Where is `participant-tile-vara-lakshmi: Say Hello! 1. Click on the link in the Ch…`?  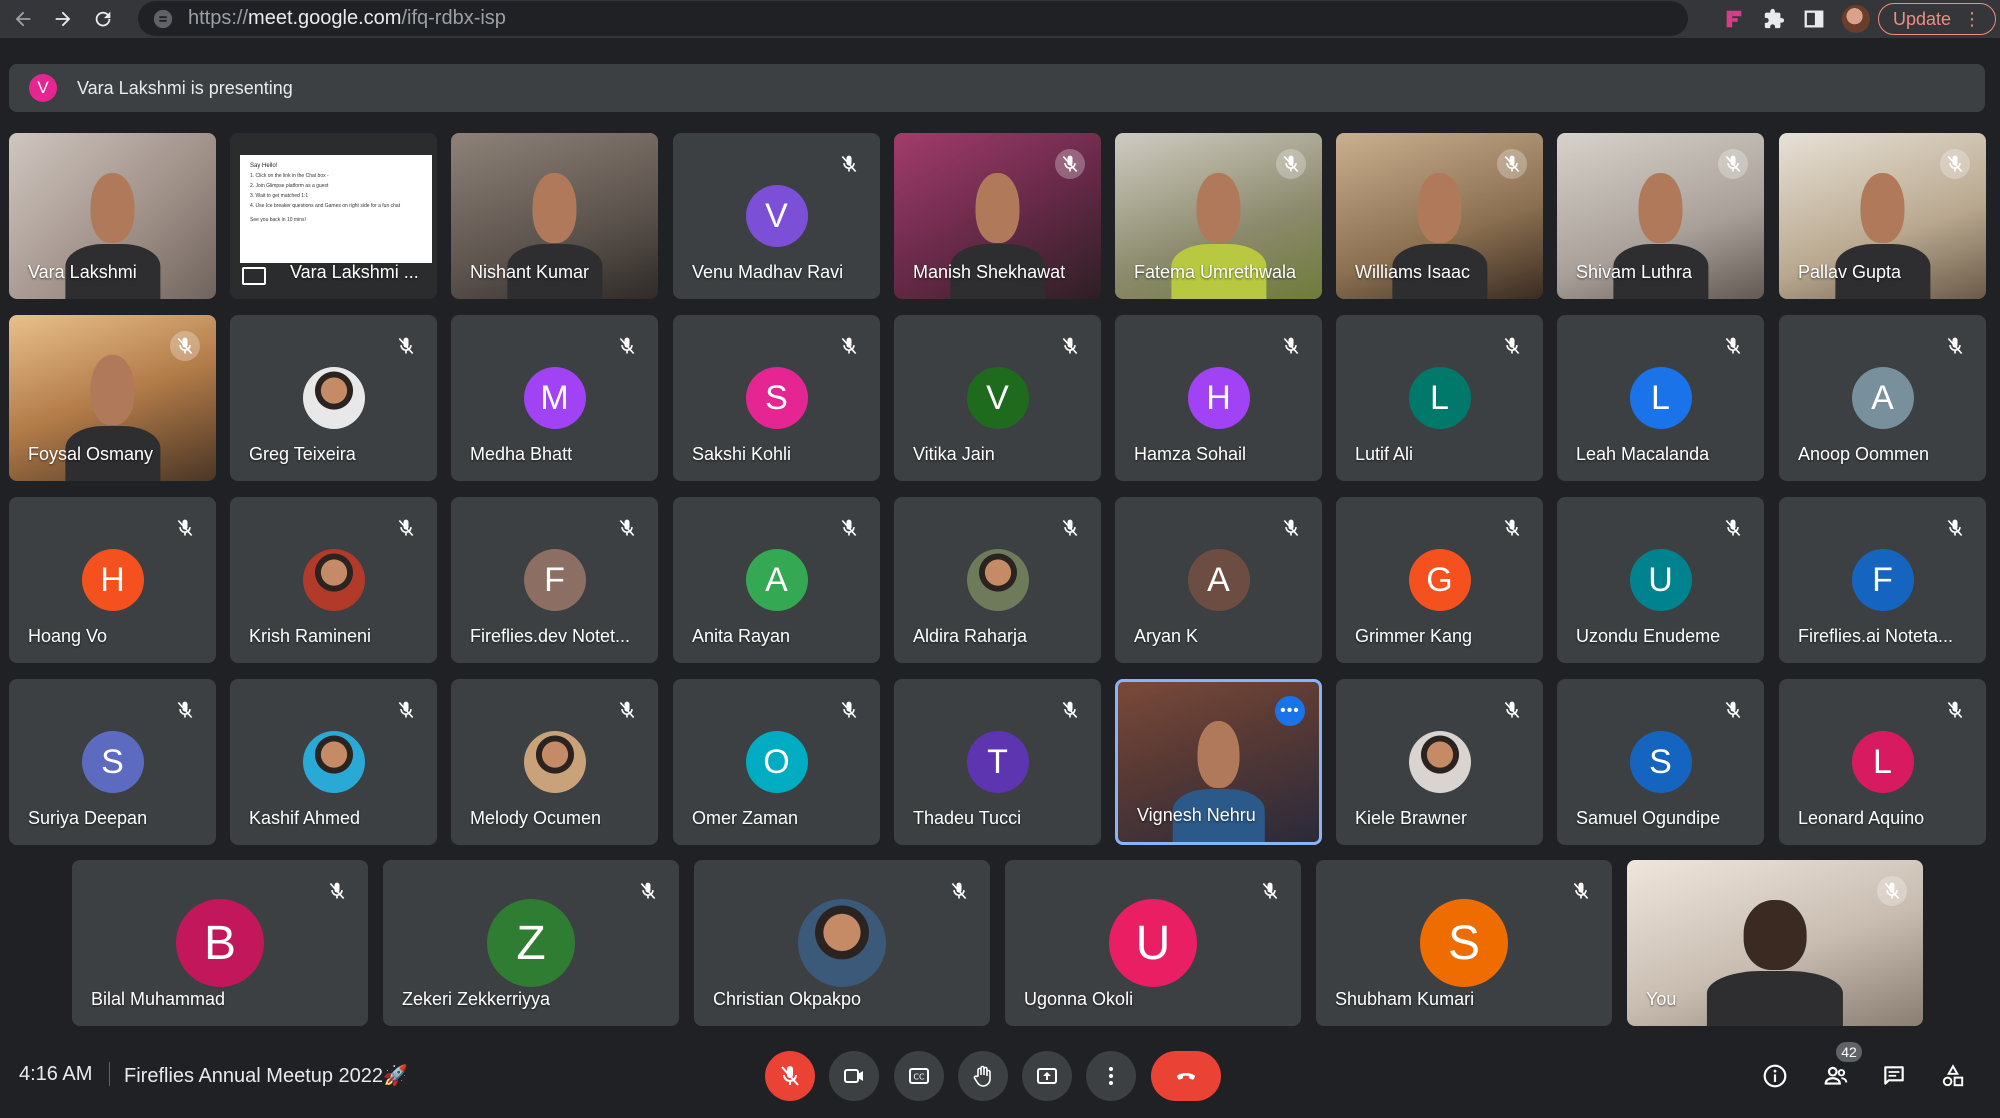
participant-tile-vara-lakshmi: Say Hello! 1. Click on the link in the Ch… is located at coordinates (333, 216).